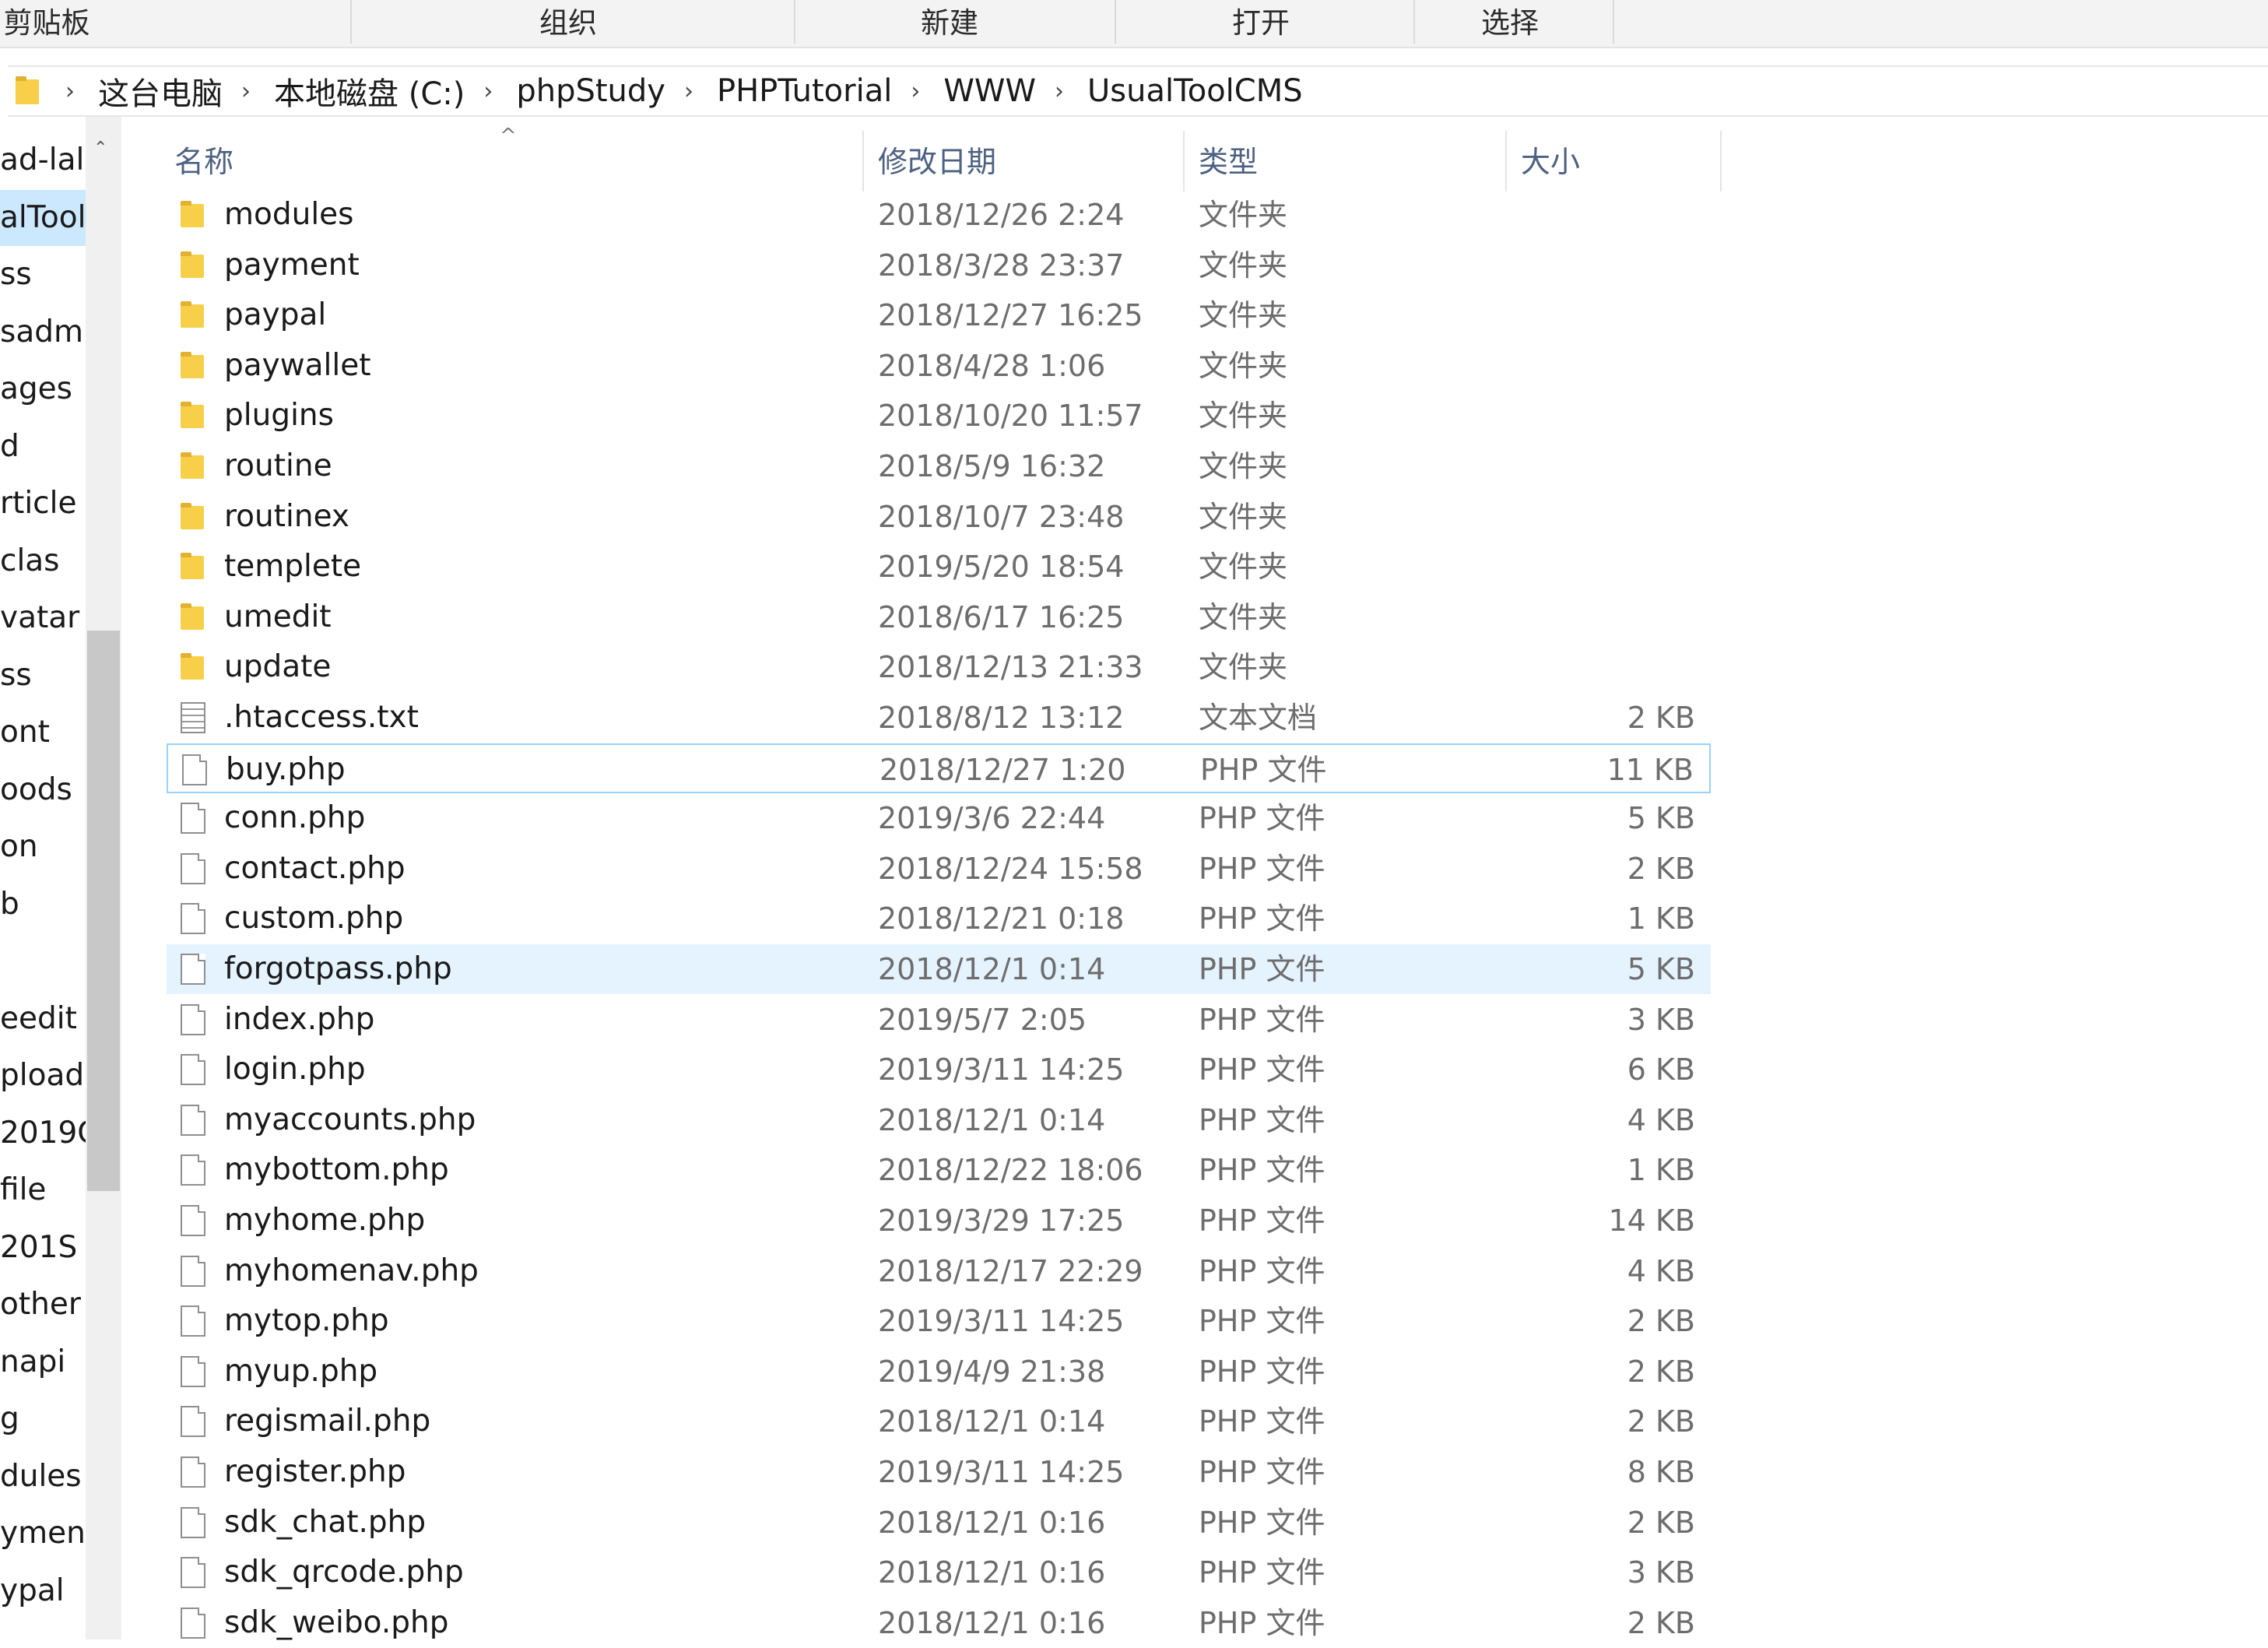 Image resolution: width=2268 pixels, height=1648 pixels. What do you see at coordinates (939, 1221) in the screenshot?
I see `file-row: myhome.php 2019/3/29 17:25 PHP 文件 14 KB` at bounding box center [939, 1221].